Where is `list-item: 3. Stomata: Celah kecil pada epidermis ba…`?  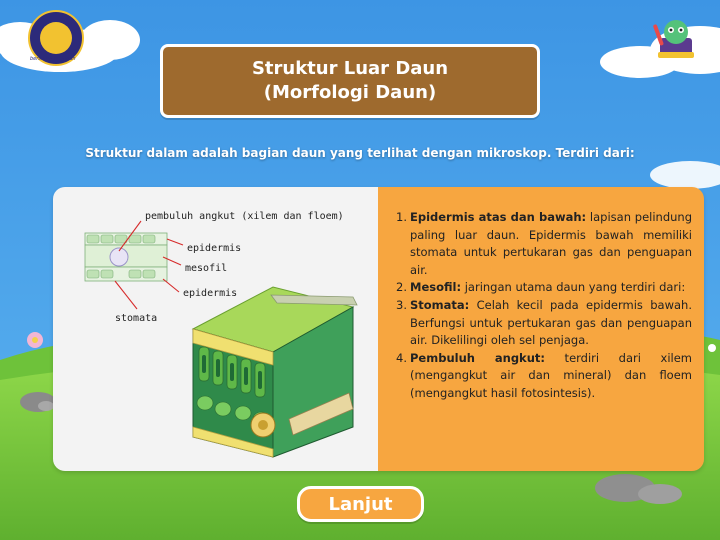
list-item: 3. Stomata: Celah kecil pada epidermis ba… is located at coordinates (544, 323).